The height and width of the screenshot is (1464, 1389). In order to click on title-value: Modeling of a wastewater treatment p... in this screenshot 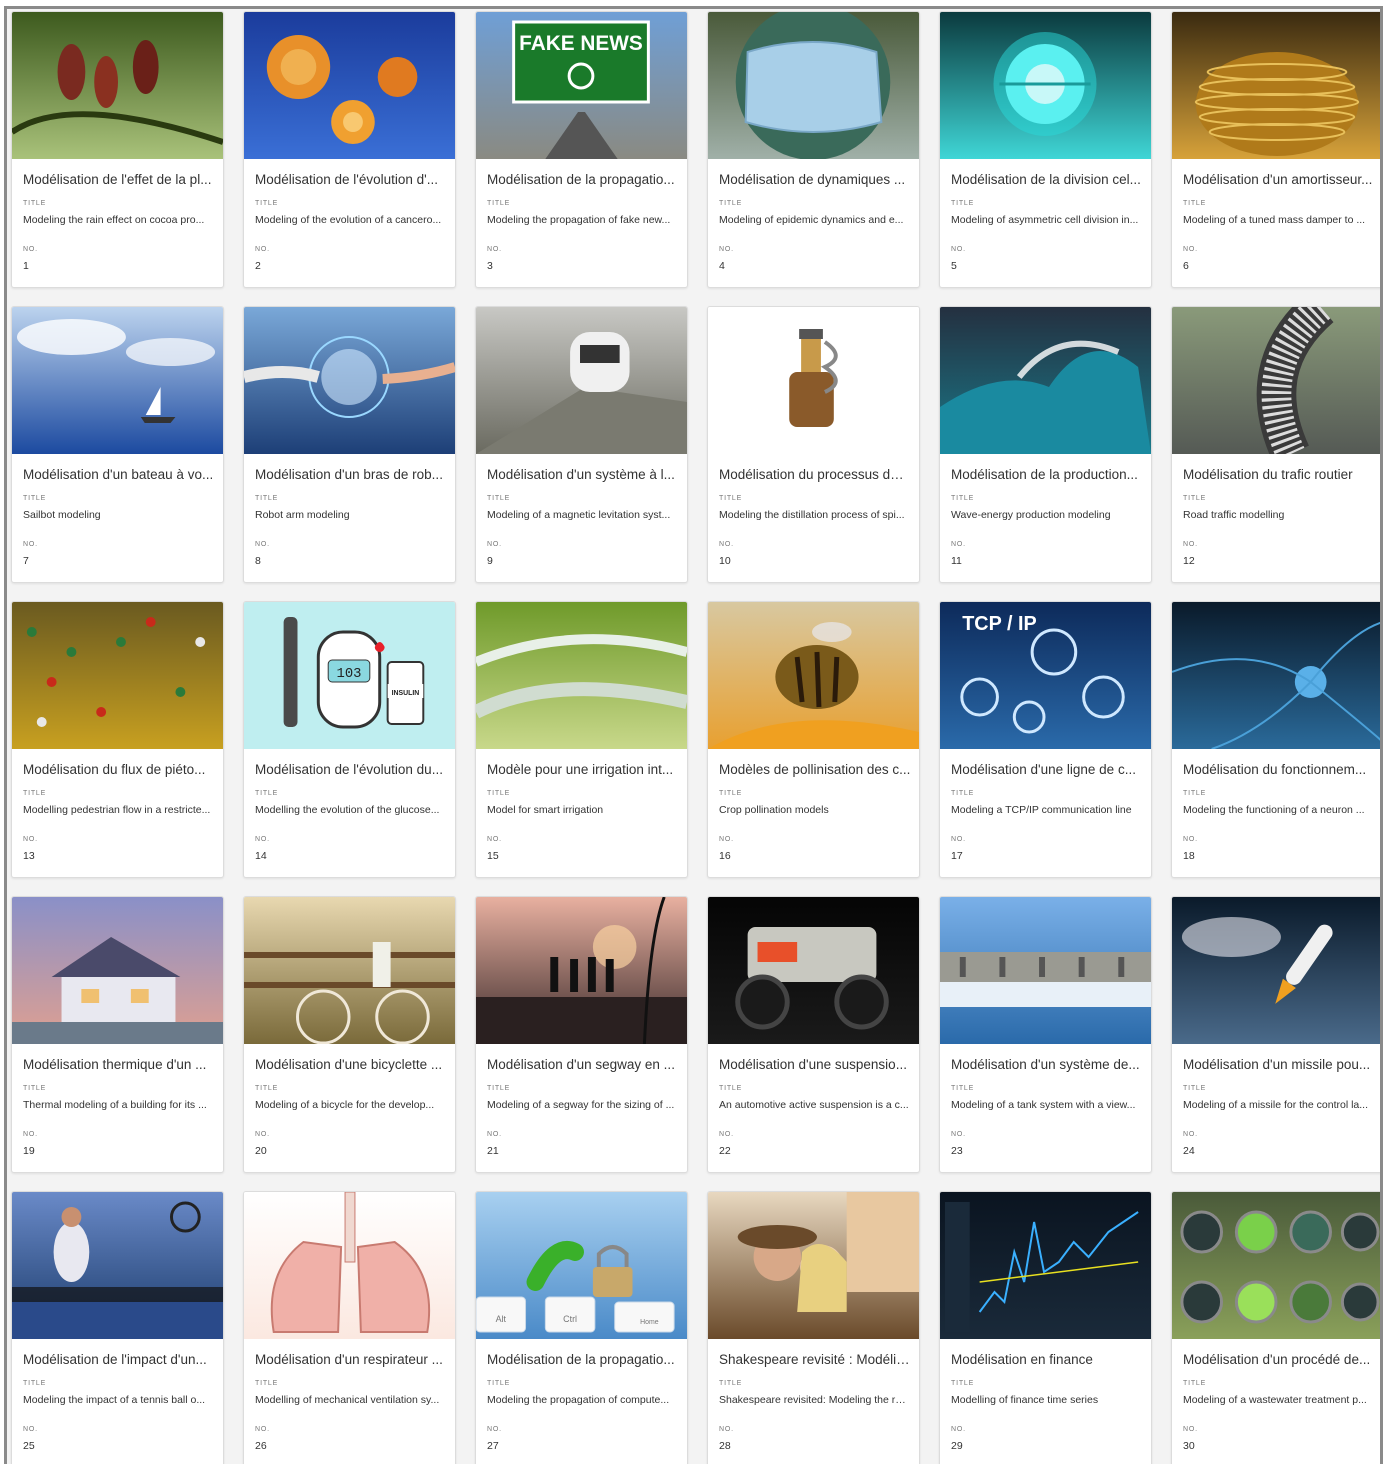, I will do `click(1275, 1400)`.